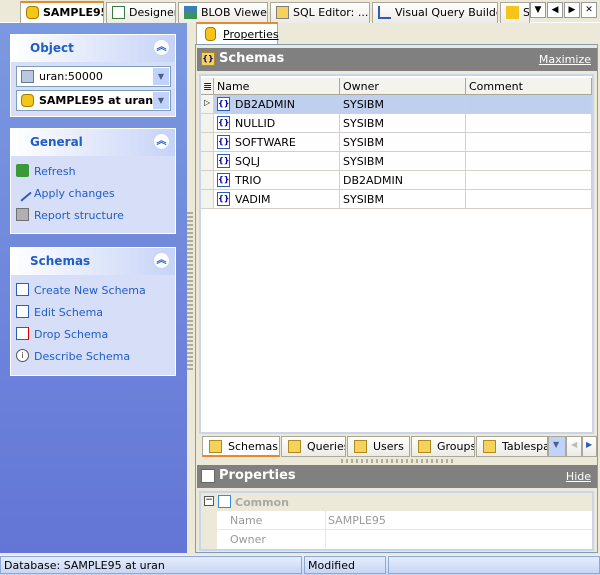  Describe the element at coordinates (277, 123) in the screenshot. I see `cell-name: {} NULLID` at that location.